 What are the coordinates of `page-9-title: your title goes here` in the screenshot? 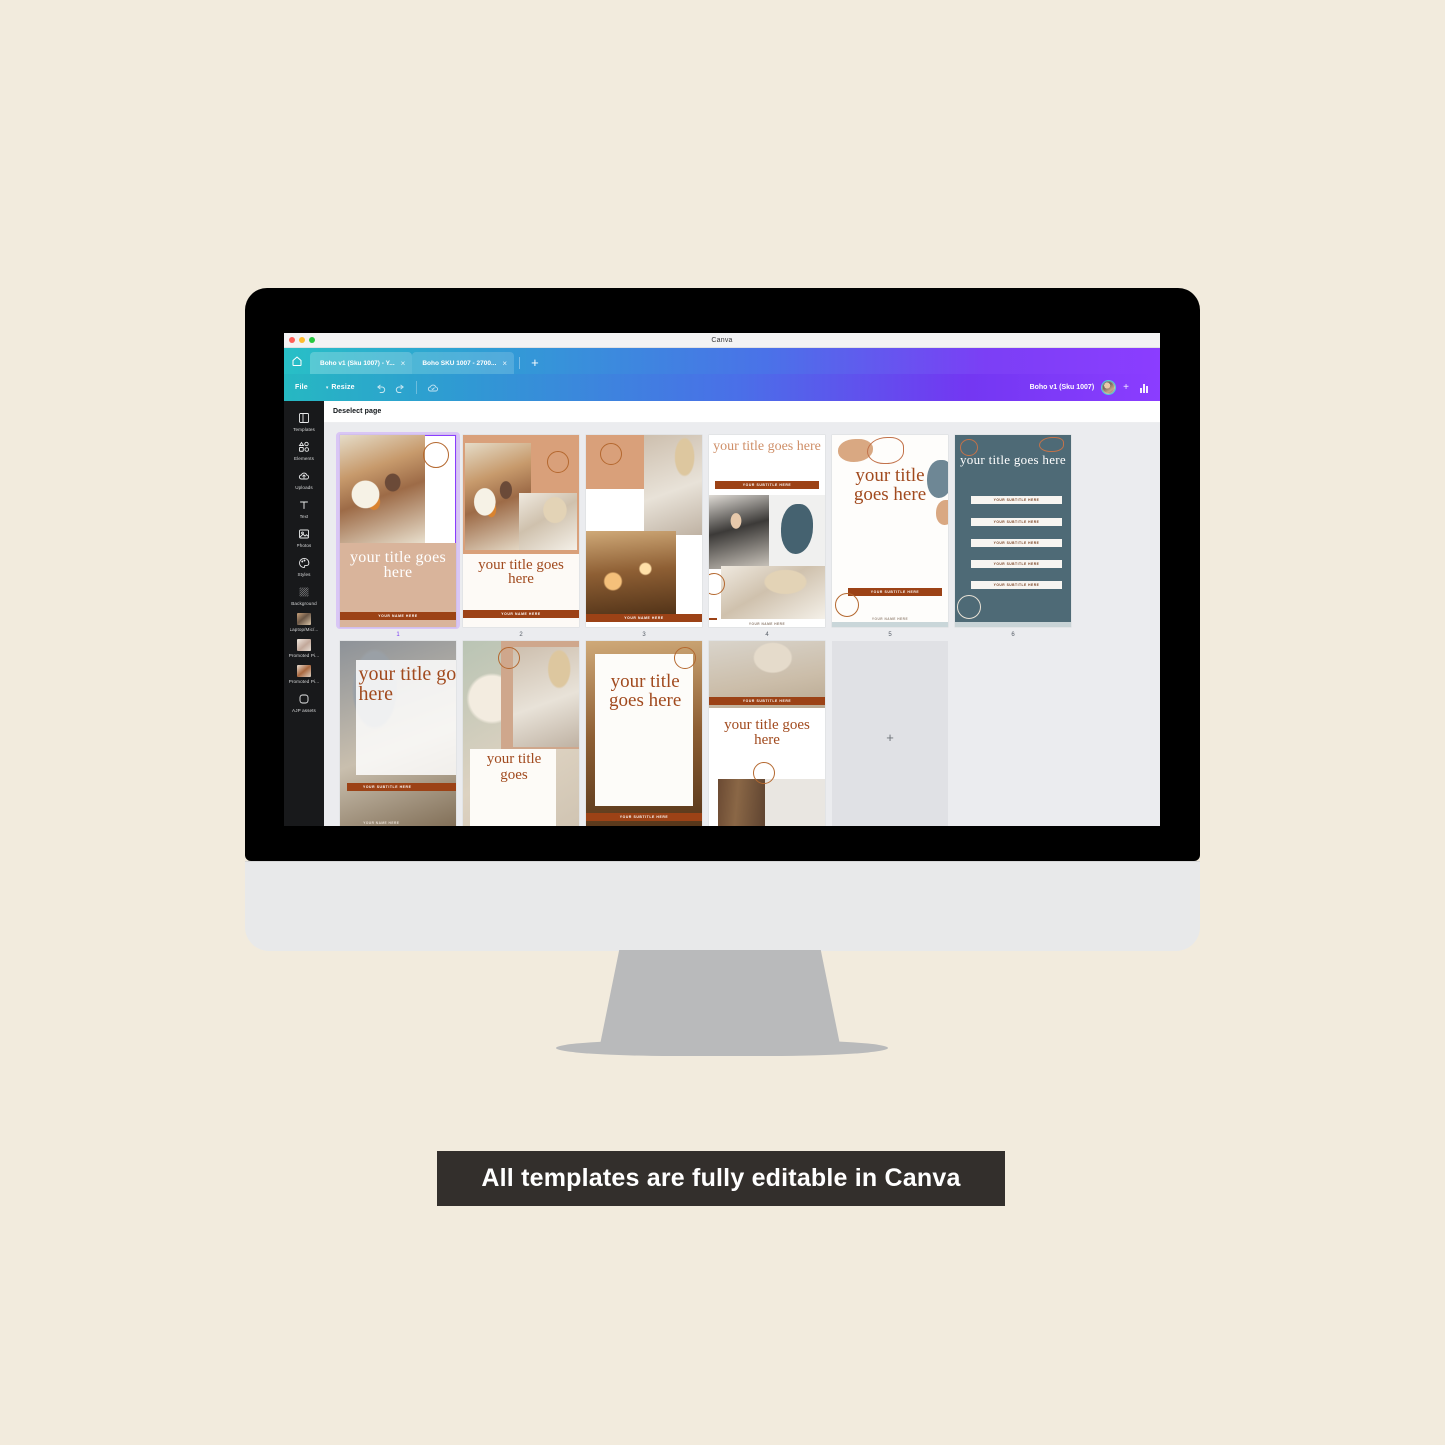 It's located at (645, 690).